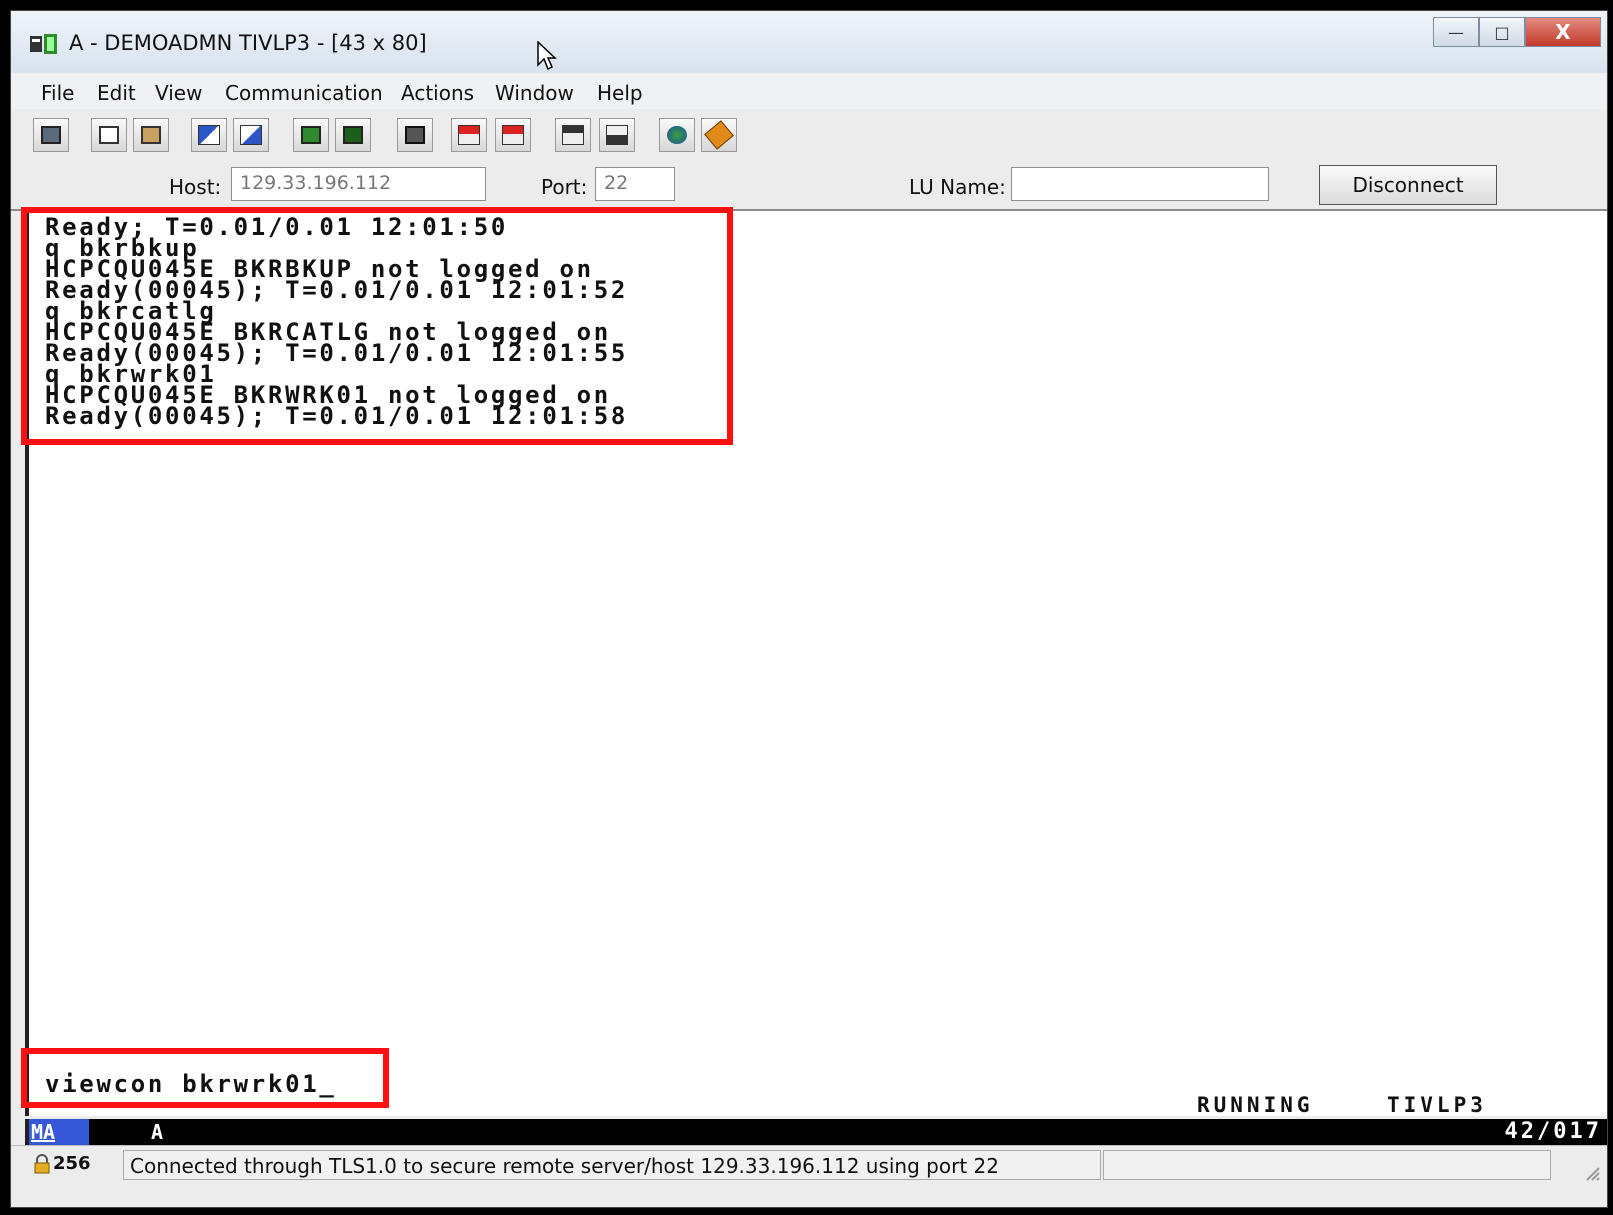  What do you see at coordinates (617, 135) in the screenshot?
I see `transfer-down-icon` at bounding box center [617, 135].